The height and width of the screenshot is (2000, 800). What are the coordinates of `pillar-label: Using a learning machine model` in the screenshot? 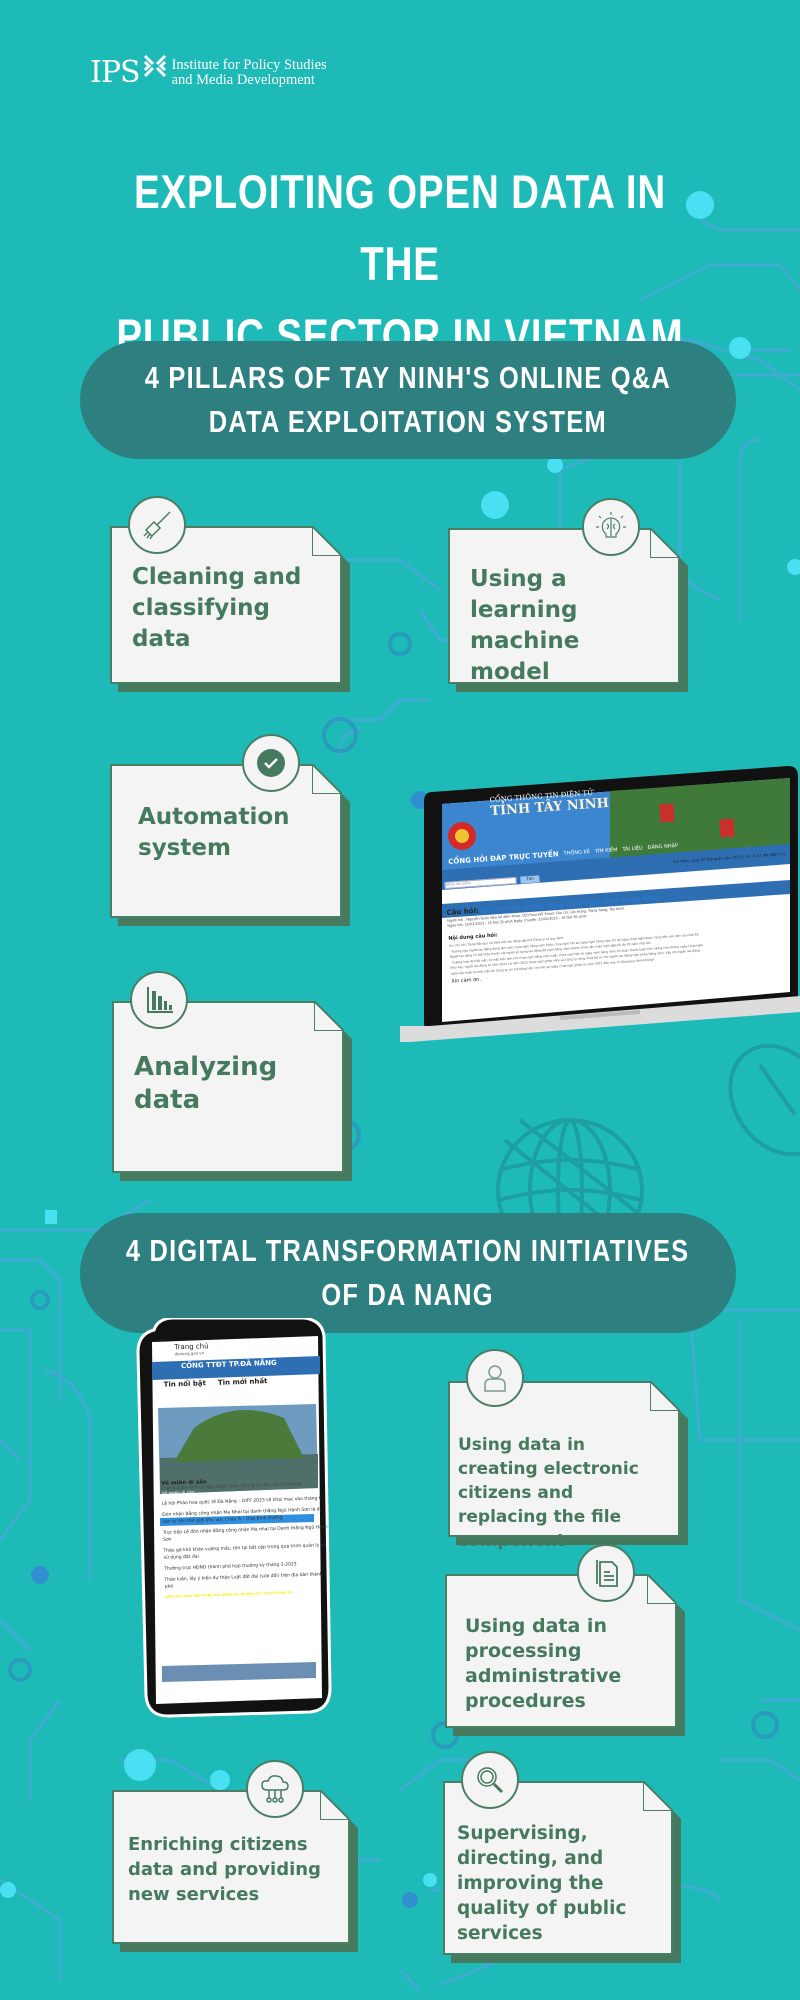 It's located at (525, 625).